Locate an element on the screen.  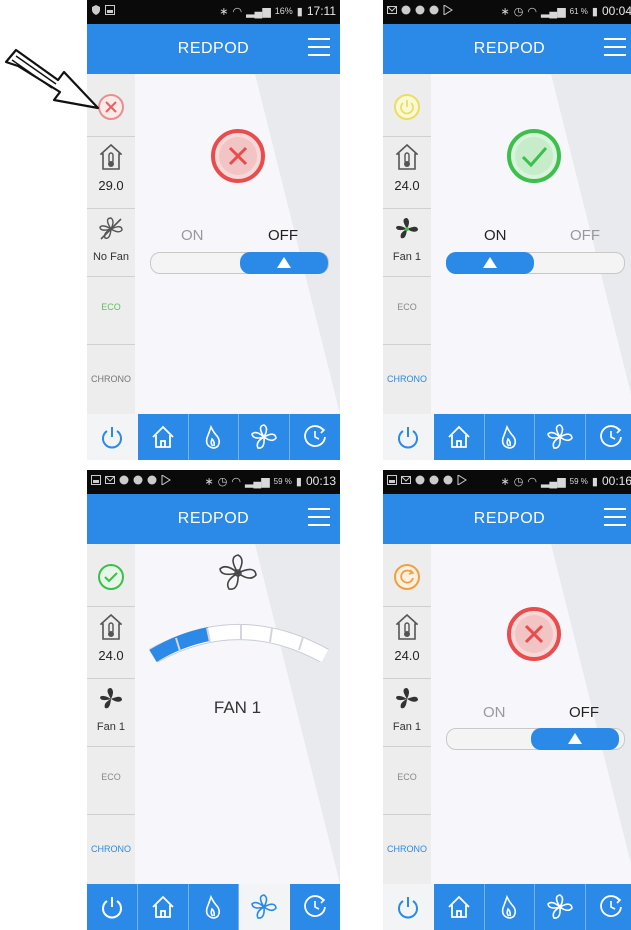
fan-cell: No Fan is located at coordinates (111, 242).